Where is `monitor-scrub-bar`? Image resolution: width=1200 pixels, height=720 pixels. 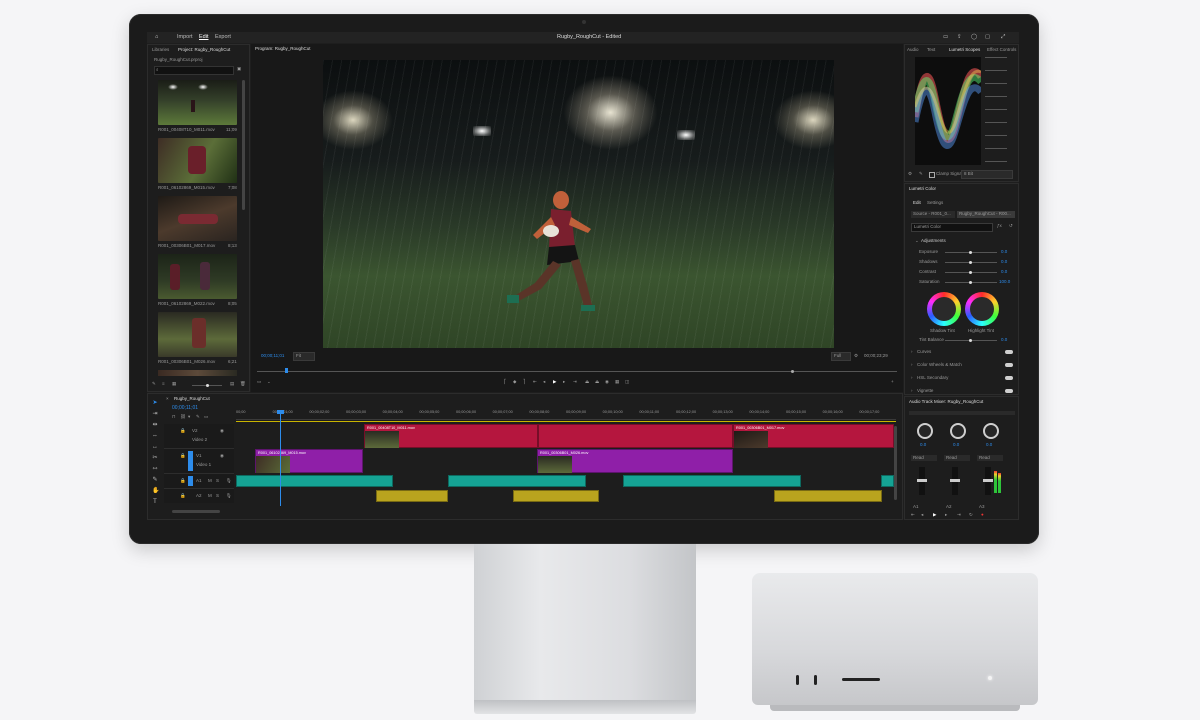
monitor-scrub-bar is located at coordinates (577, 371).